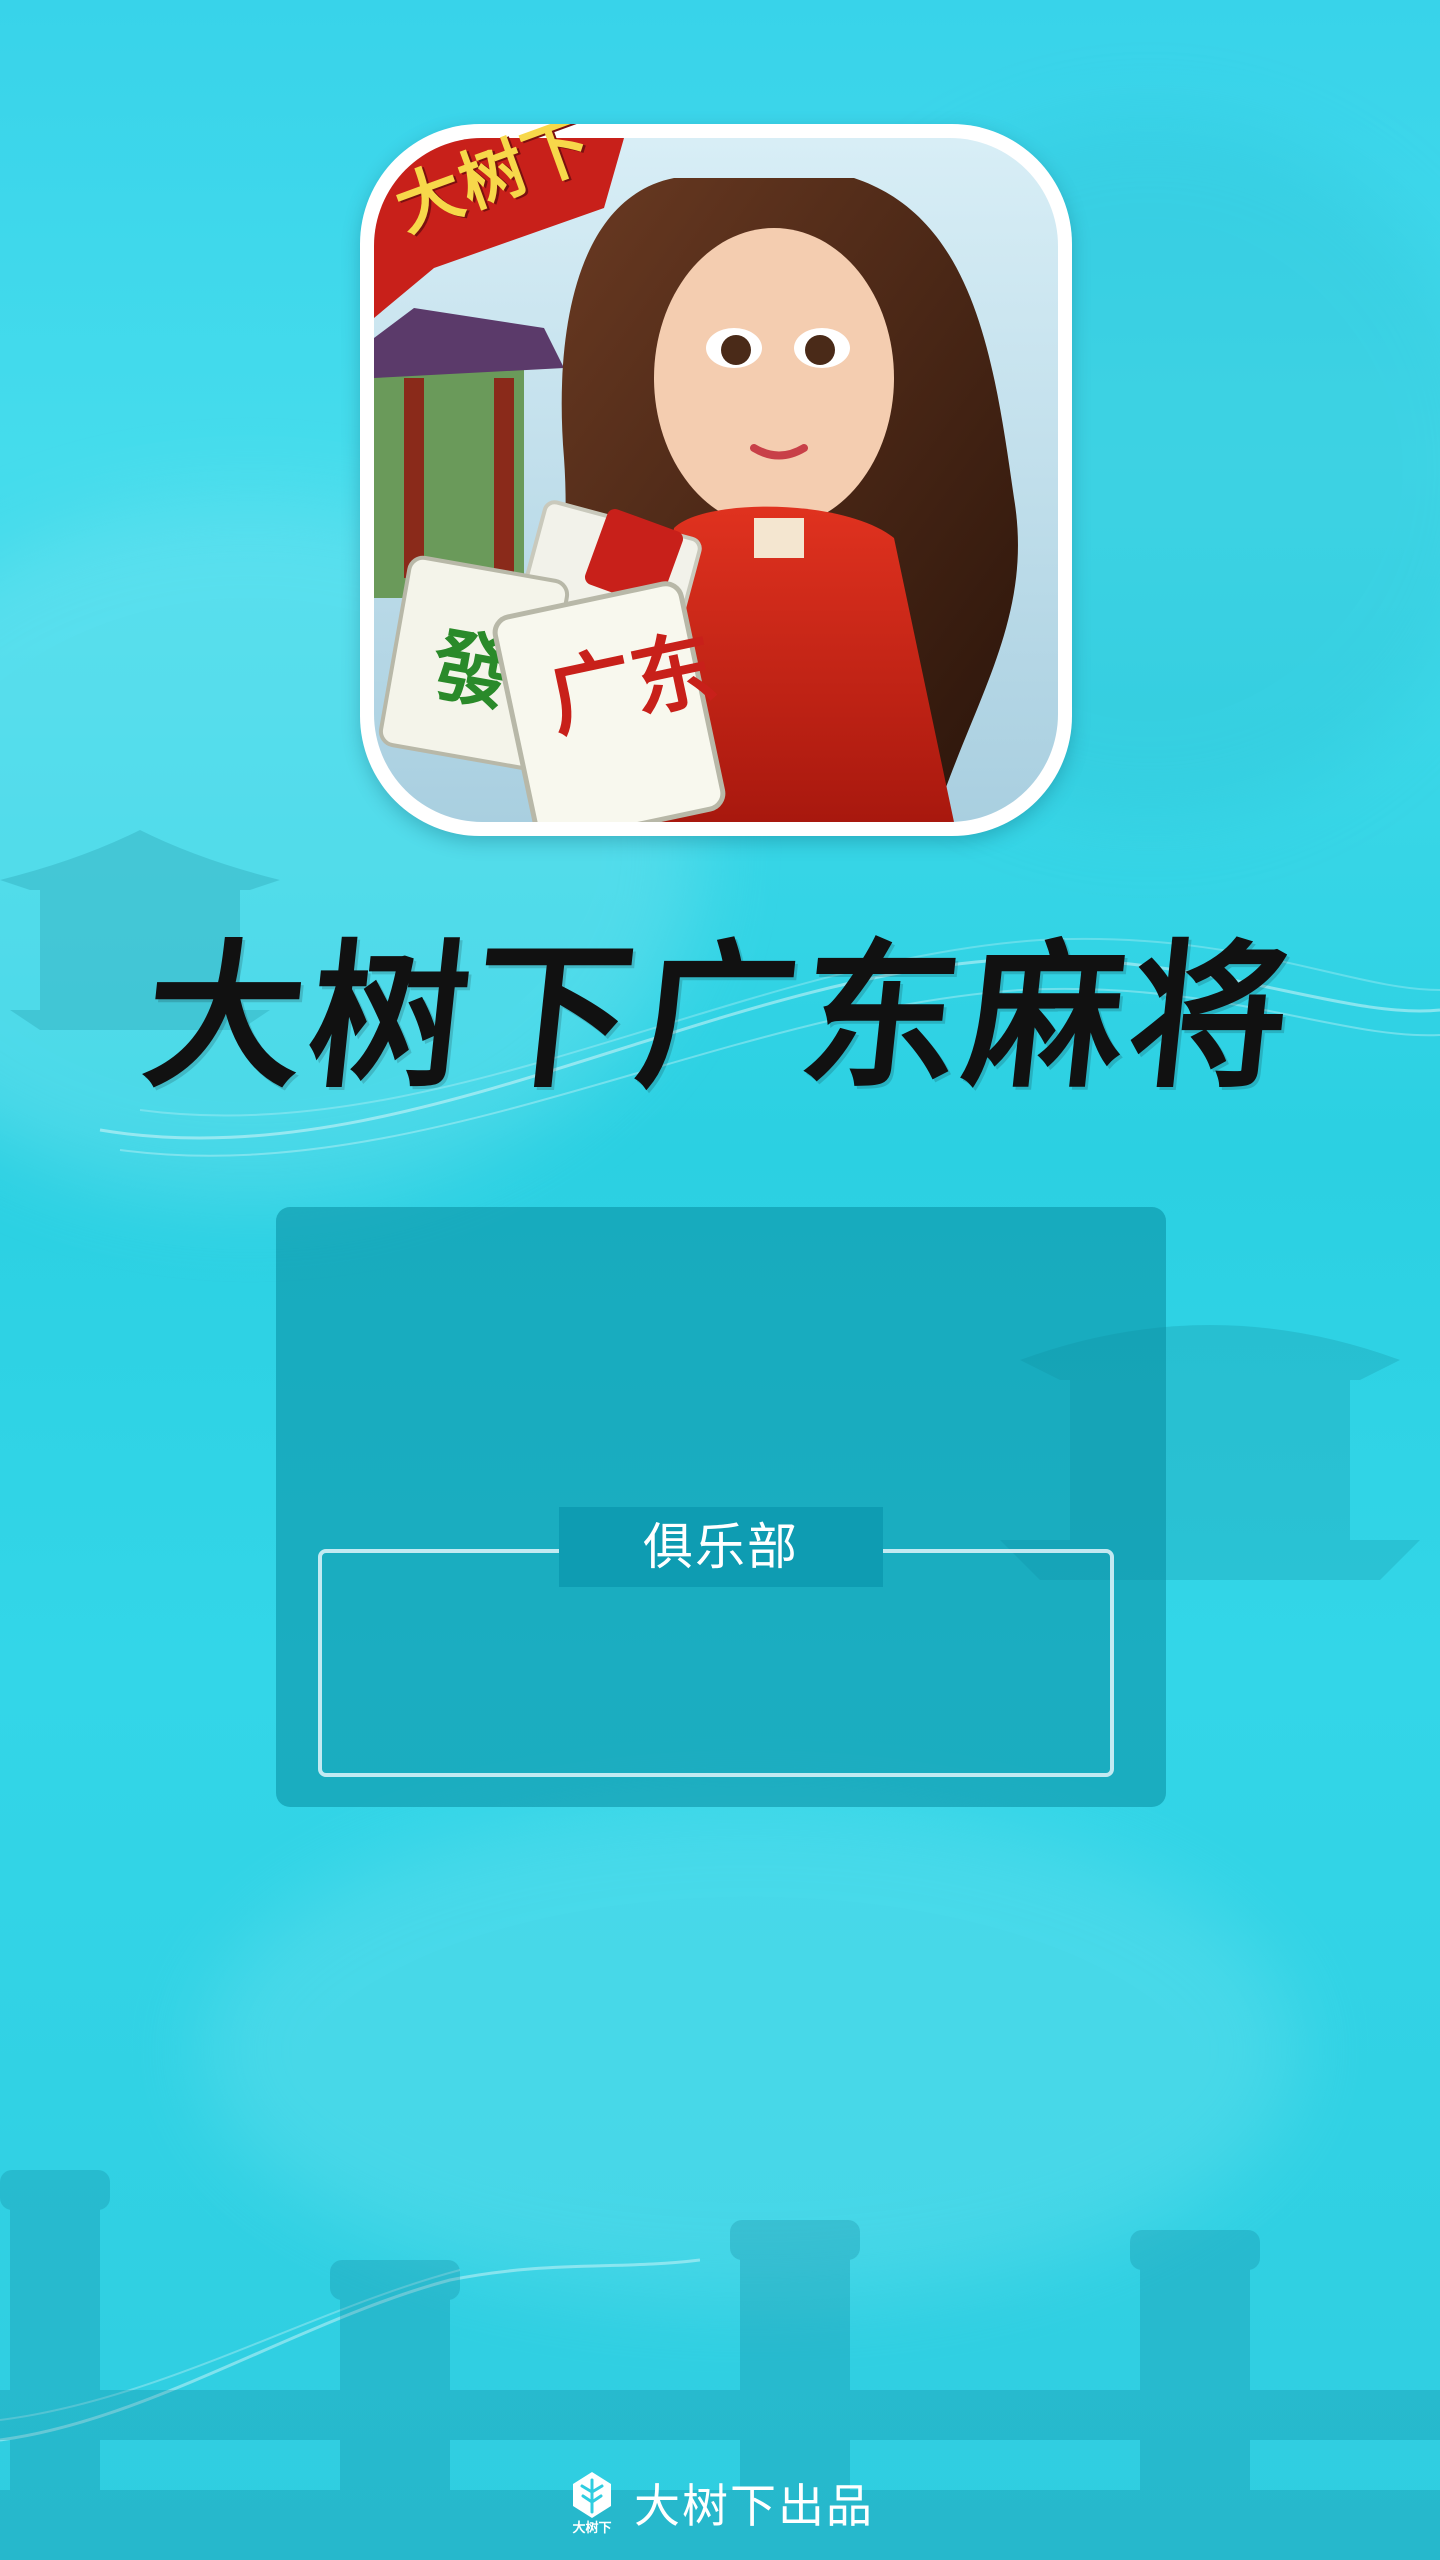 The height and width of the screenshot is (2560, 1440). I want to click on footer-logo: 大树下, so click(592, 2506).